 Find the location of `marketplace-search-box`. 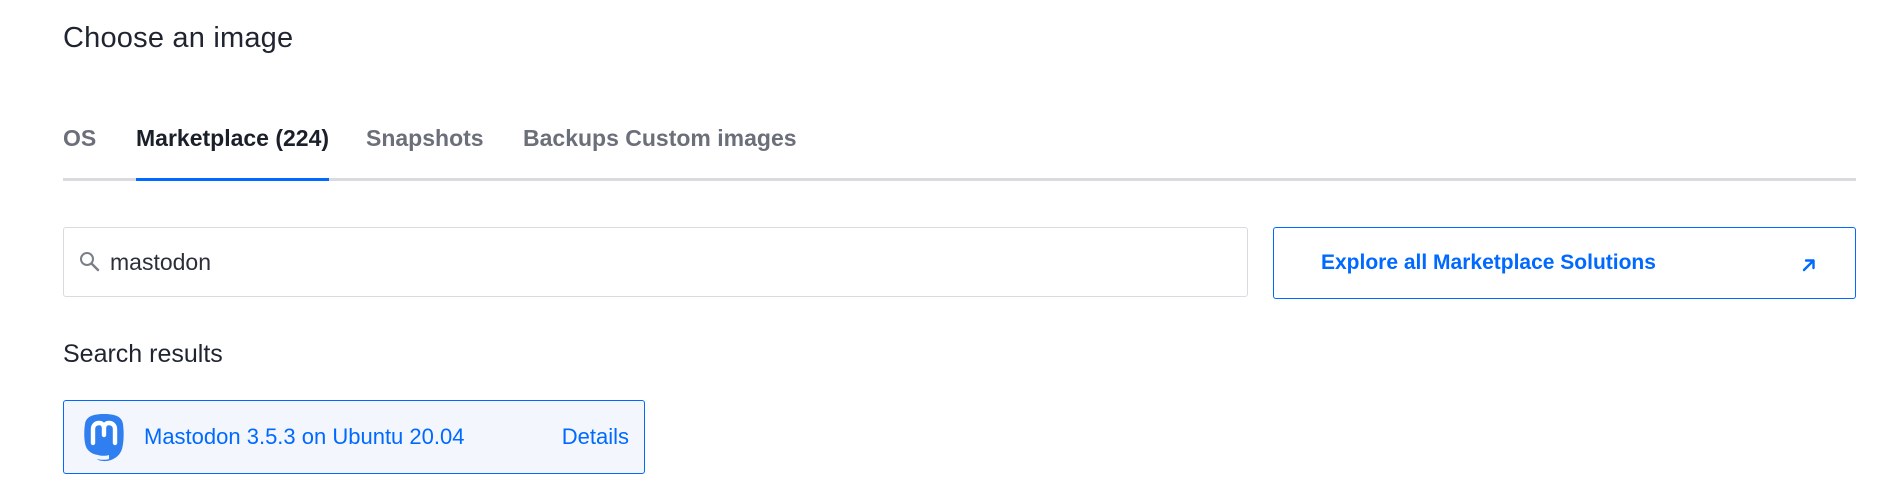

marketplace-search-box is located at coordinates (655, 262).